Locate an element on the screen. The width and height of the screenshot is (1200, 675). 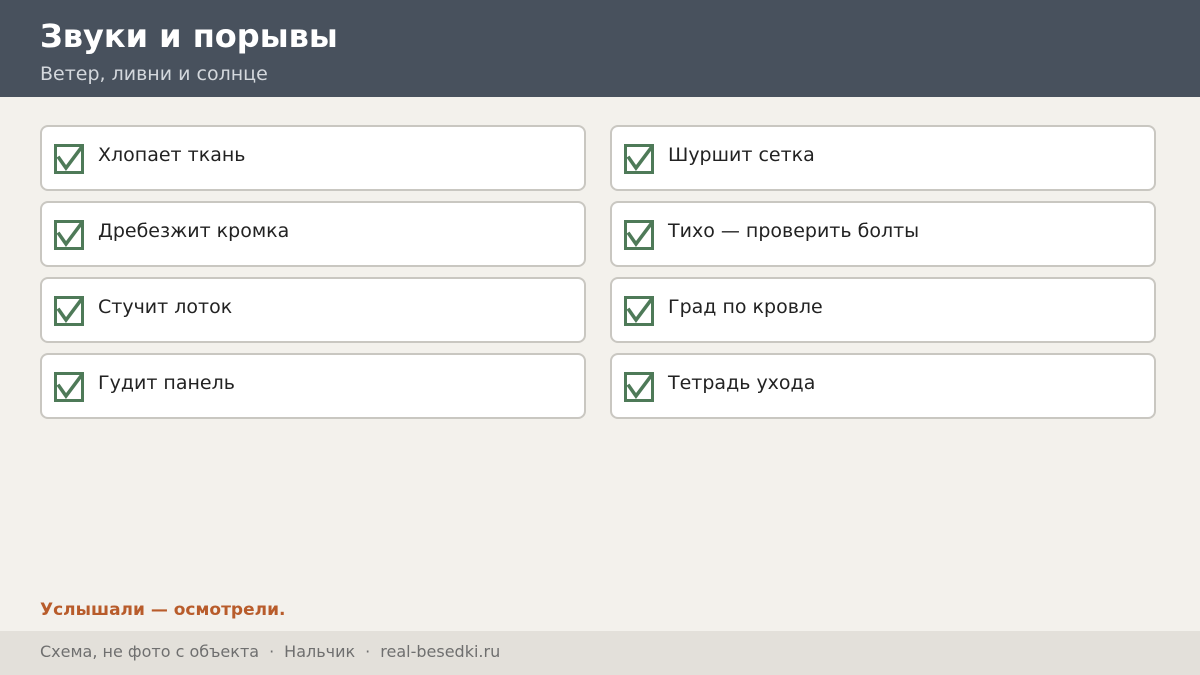
checklist-item-label: Град по кровле is located at coordinates (745, 307).